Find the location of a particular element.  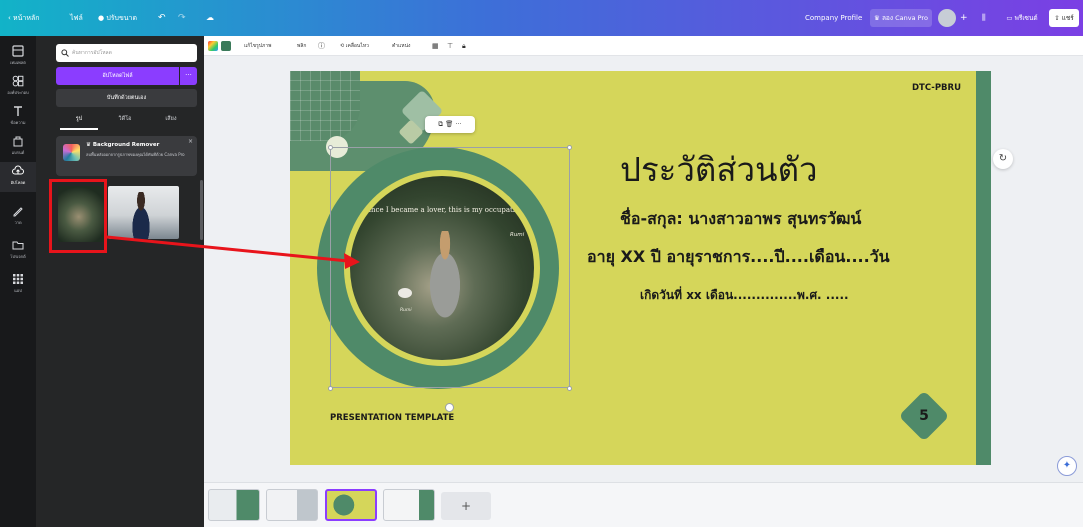

slide-name-line: ชื่อ-สกุล: นางสาวอาพร สุนทรวัฒน์ is located at coordinates (740, 219).